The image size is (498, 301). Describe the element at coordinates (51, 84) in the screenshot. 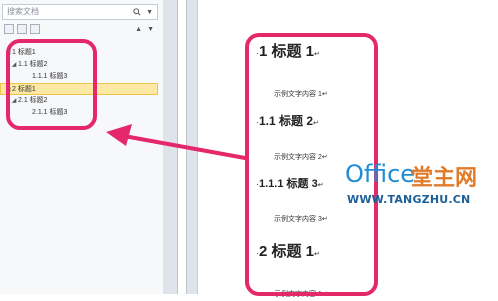

I see `highlight-box-nav` at that location.